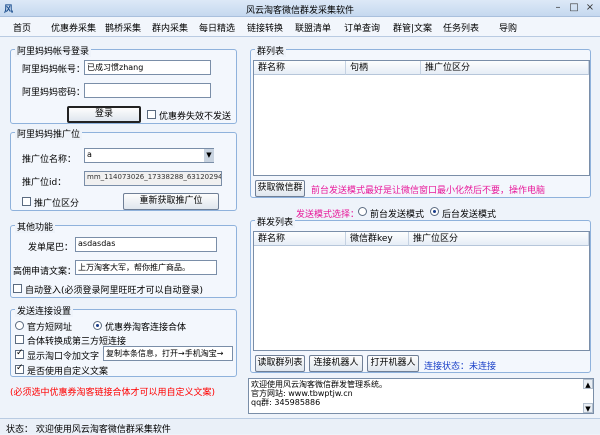 The width and height of the screenshot is (600, 435). I want to click on promo-group-title: 阿里妈妈推广位, so click(49, 133).